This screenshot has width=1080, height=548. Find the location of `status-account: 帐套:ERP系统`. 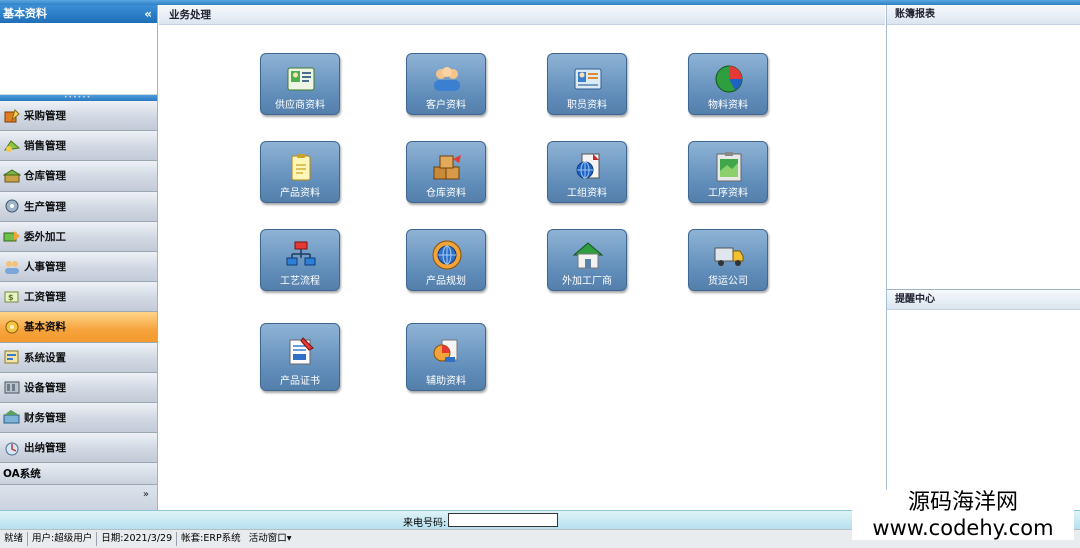

status-account: 帐套:ERP系统 is located at coordinates (211, 538).